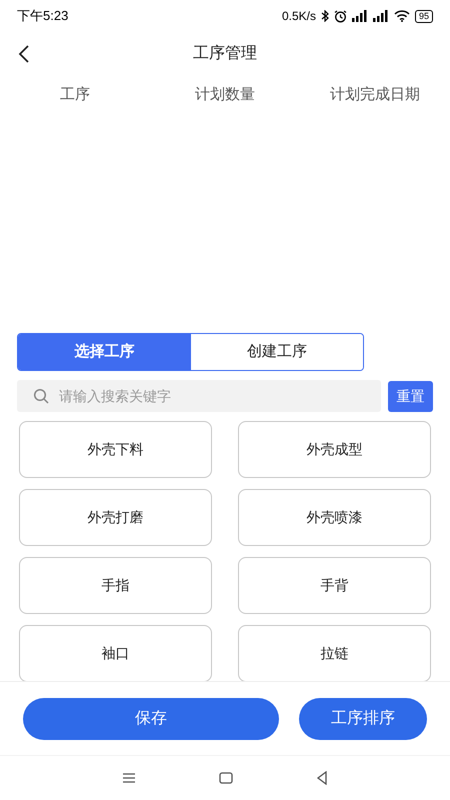 This screenshot has width=450, height=800. What do you see at coordinates (115, 653) in the screenshot?
I see `process-option: 袖口` at bounding box center [115, 653].